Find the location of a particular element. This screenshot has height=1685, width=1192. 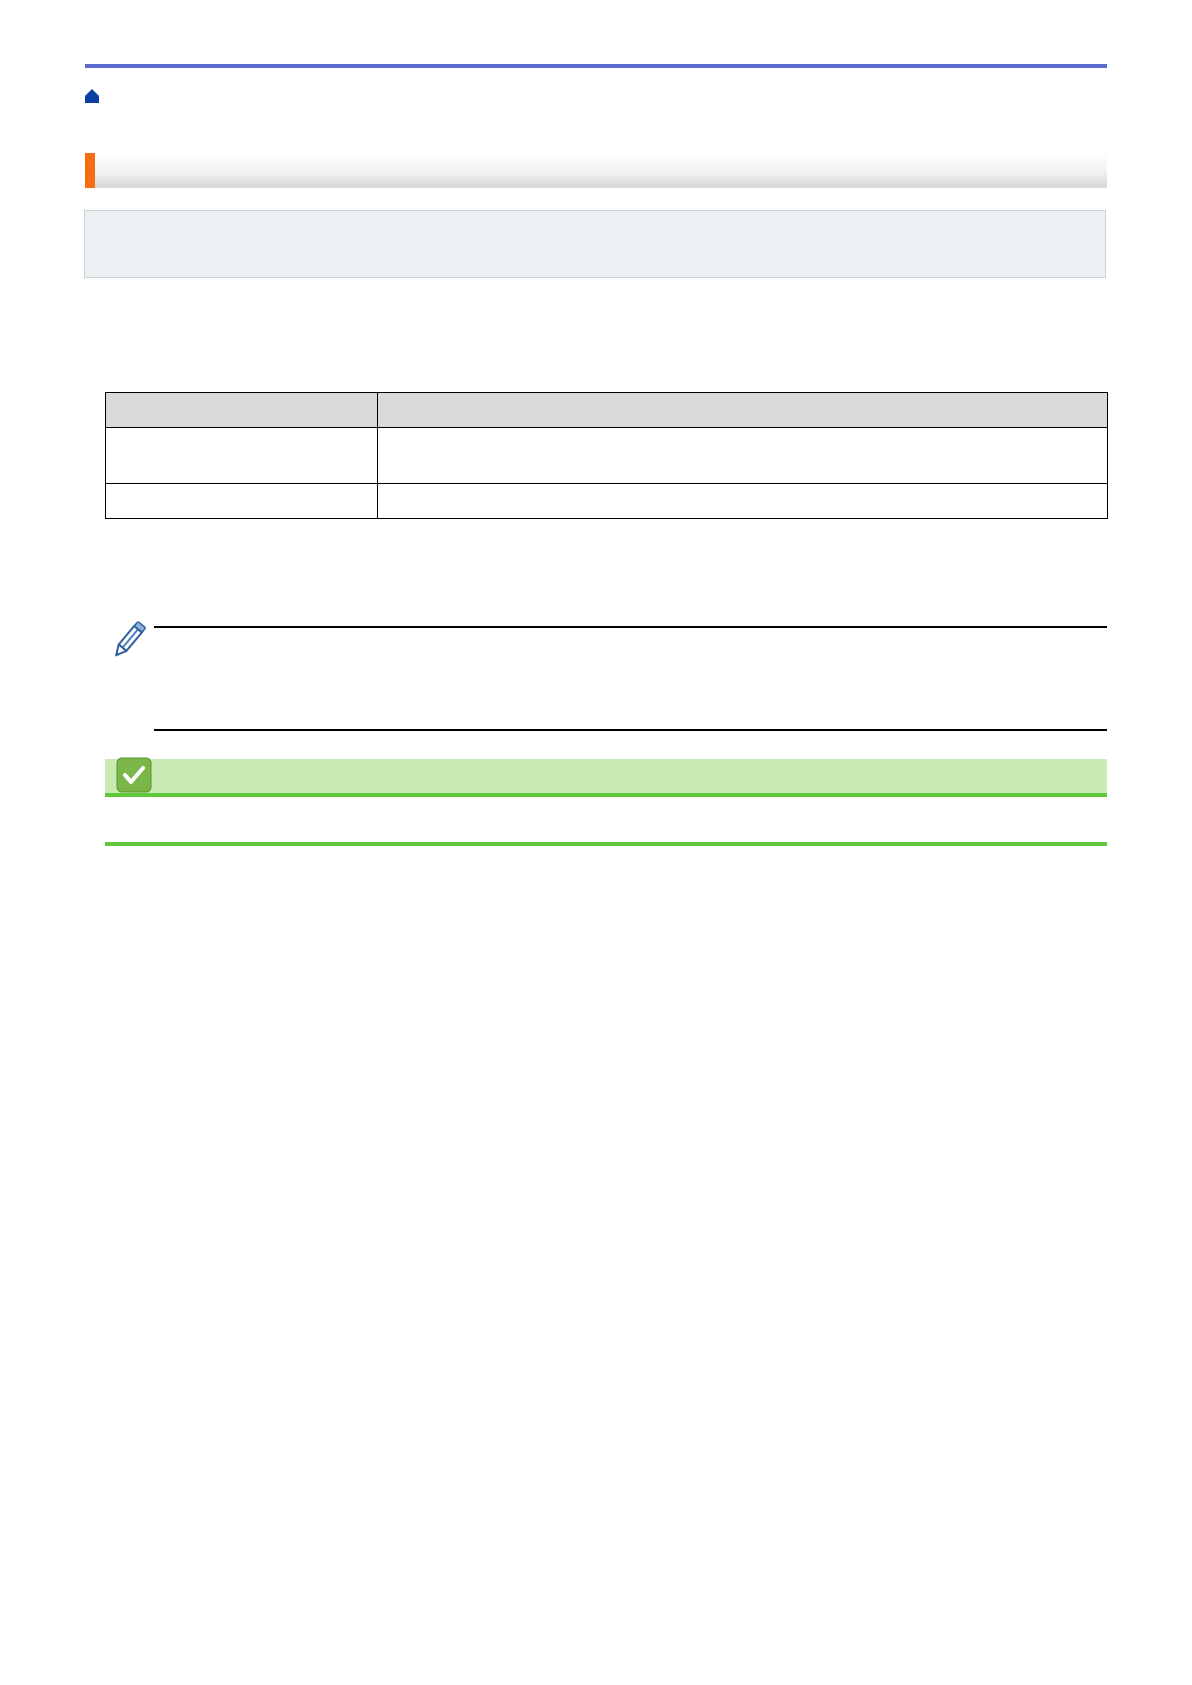

title-accent is located at coordinates (90, 170).